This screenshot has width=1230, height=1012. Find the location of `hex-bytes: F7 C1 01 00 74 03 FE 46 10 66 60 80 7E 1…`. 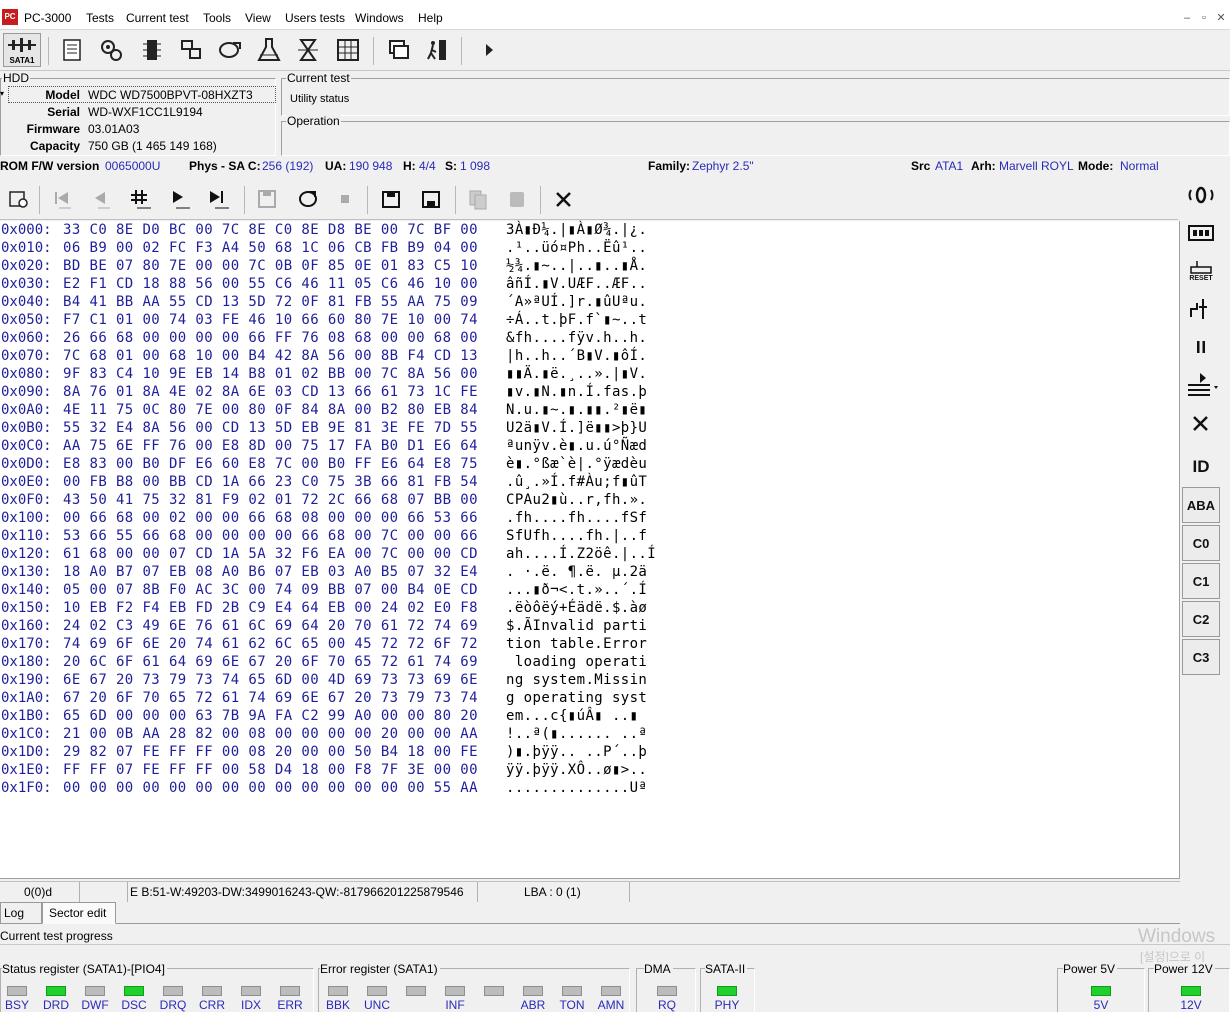

hex-bytes: F7 C1 01 00 74 03 FE 46 10 66 60 80 7E 1… is located at coordinates (270, 320).